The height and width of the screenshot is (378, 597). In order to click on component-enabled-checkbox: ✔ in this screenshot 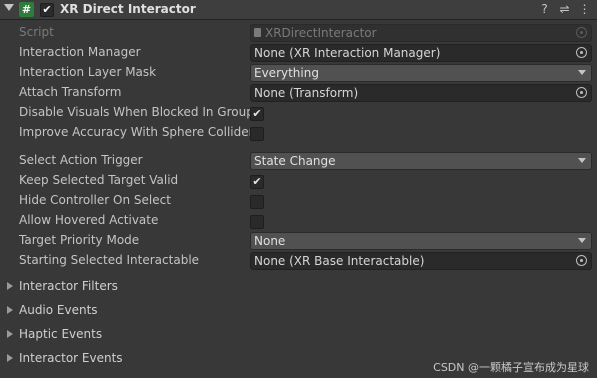, I will do `click(47, 10)`.